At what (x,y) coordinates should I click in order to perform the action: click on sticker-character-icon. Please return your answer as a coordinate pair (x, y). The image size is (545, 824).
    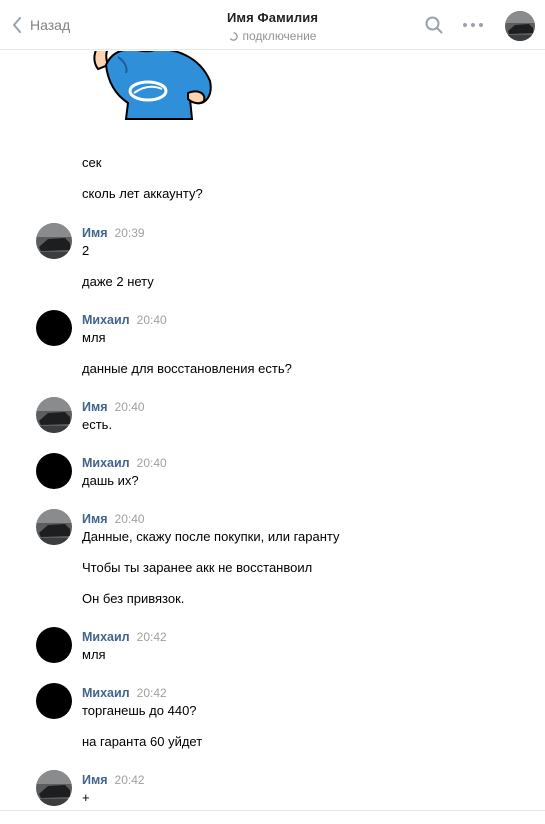
    Looking at the image, I should click on (152, 85).